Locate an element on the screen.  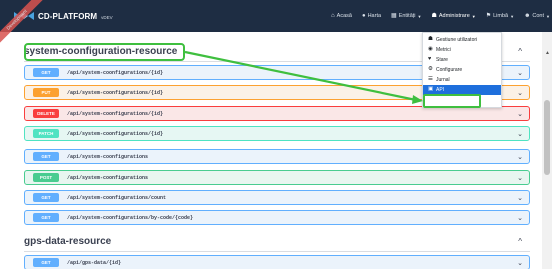
menu-item-configurare: ⚙ Configurare is located at coordinates (462, 70).